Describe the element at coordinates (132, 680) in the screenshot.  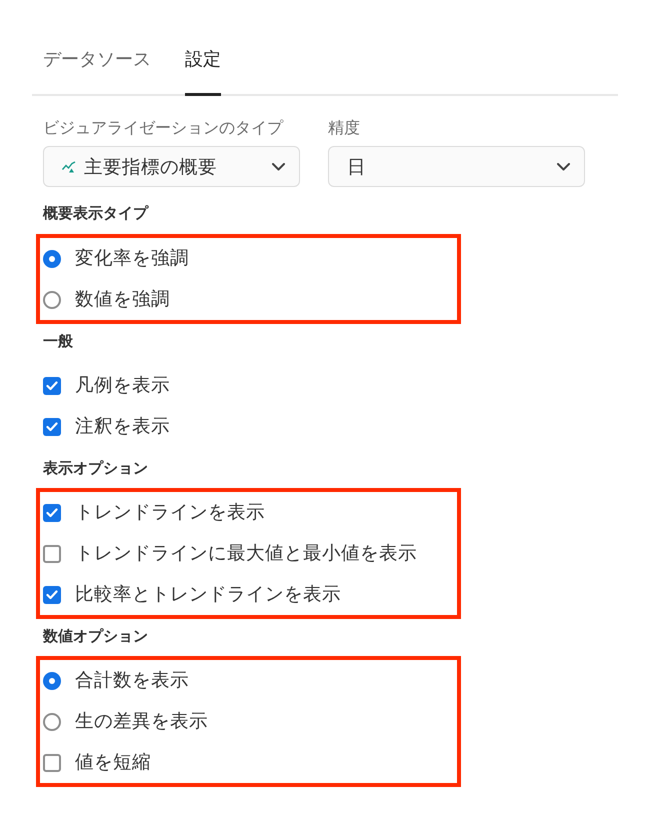
I see `option-label: 合計数を表示` at that location.